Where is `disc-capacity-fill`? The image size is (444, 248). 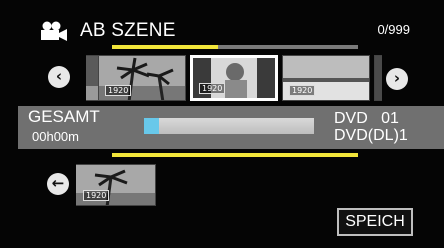
disc-capacity-fill is located at coordinates (152, 126).